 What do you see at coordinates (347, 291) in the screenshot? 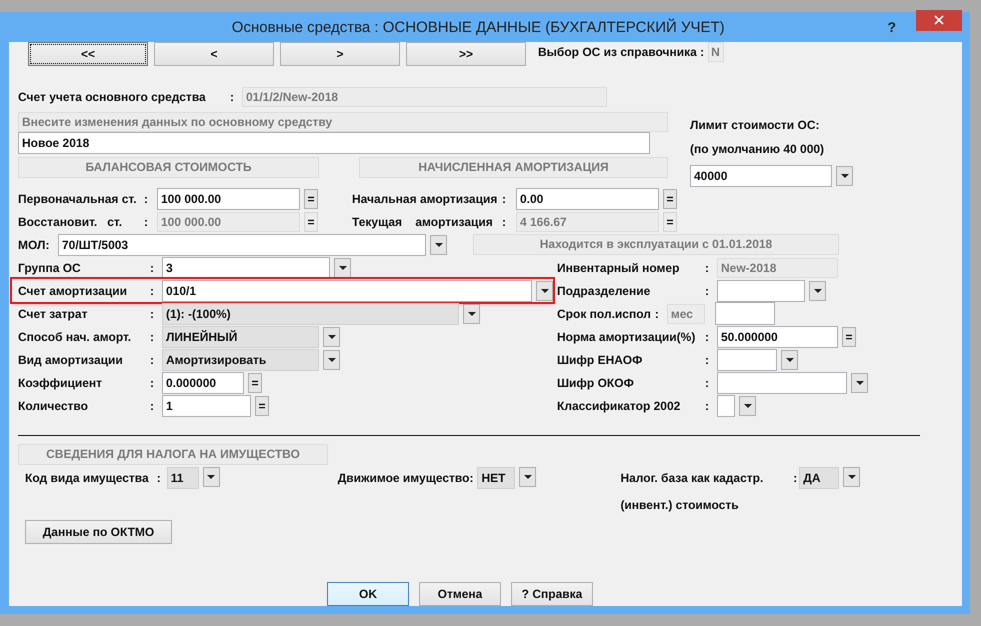
I see `input-field: 010/1` at bounding box center [347, 291].